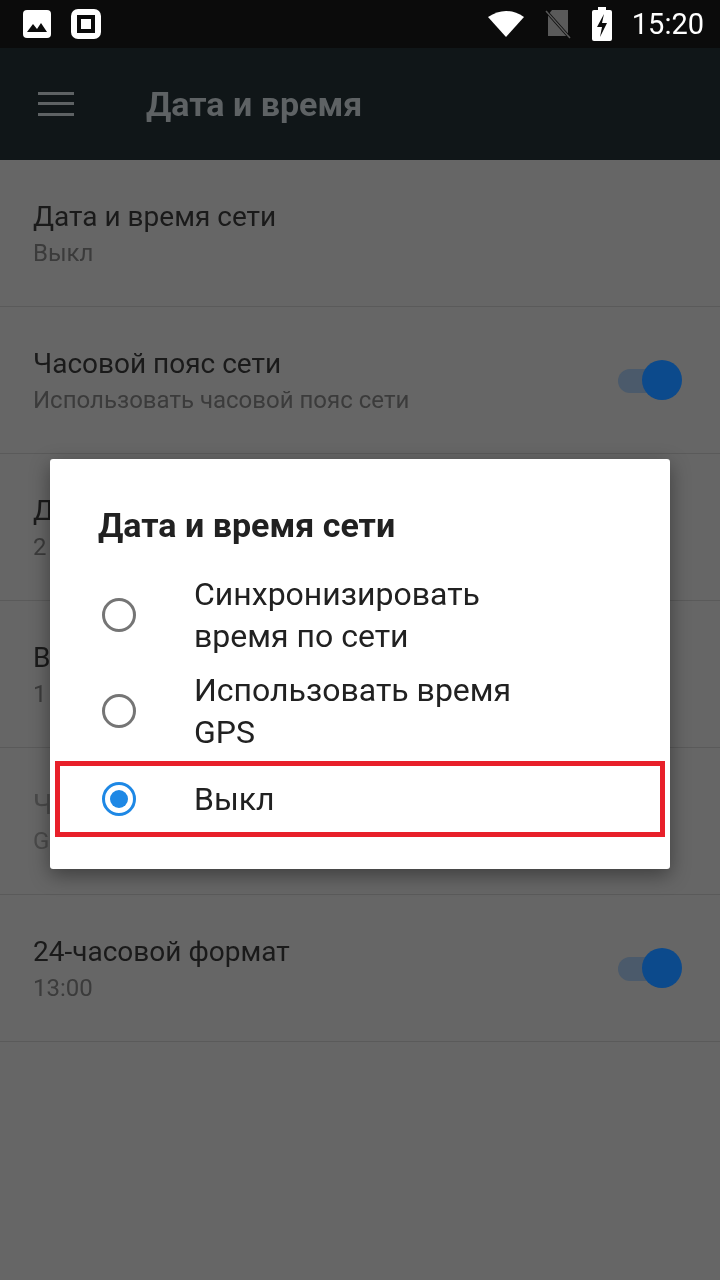 The width and height of the screenshot is (720, 1280). I want to click on screen-title: Дата и время, so click(254, 104).